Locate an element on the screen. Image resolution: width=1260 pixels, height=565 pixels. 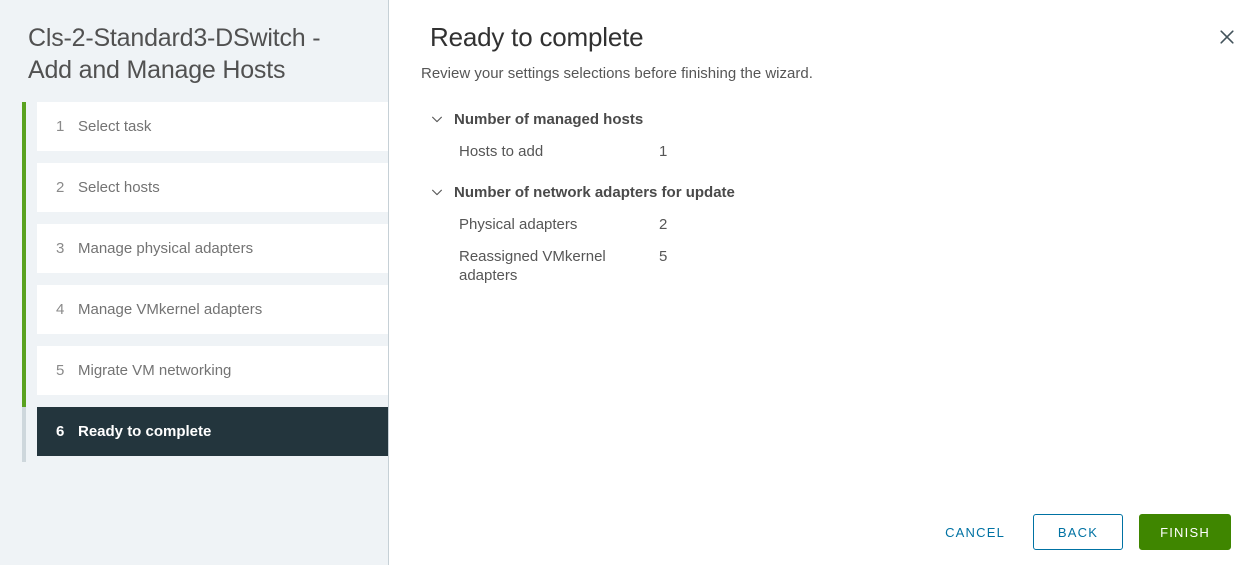
sidebar-step-1: 1 Select task is located at coordinates (212, 126).